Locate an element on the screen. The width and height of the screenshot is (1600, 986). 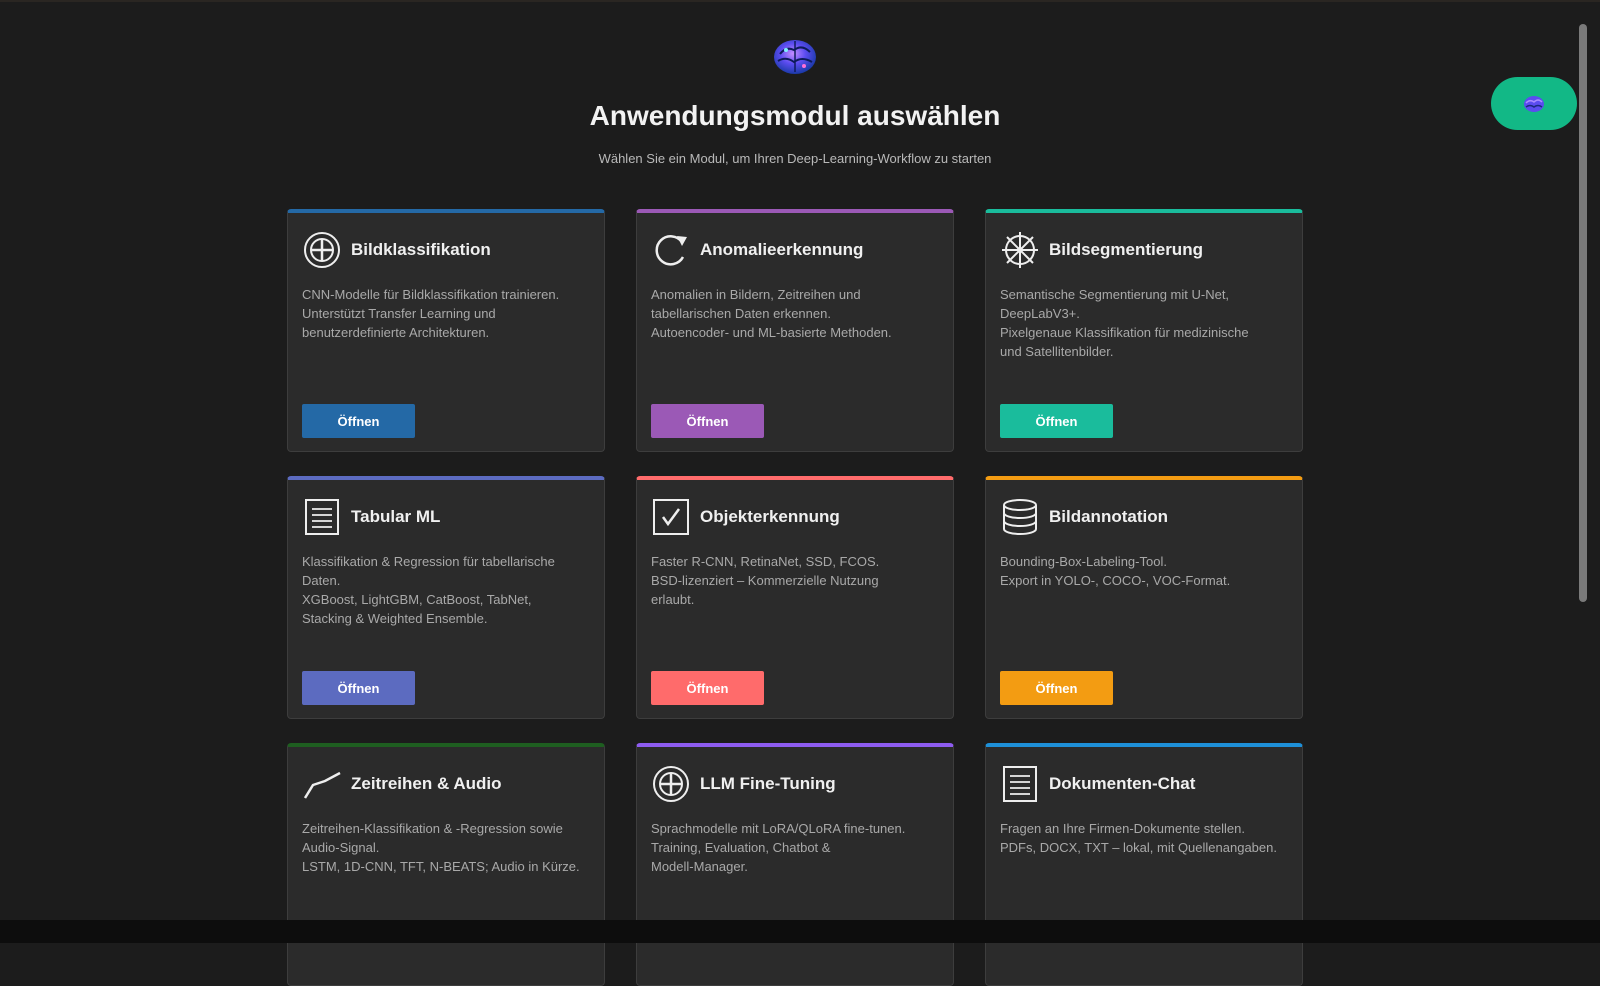
top-edge is located at coordinates (800, 1).